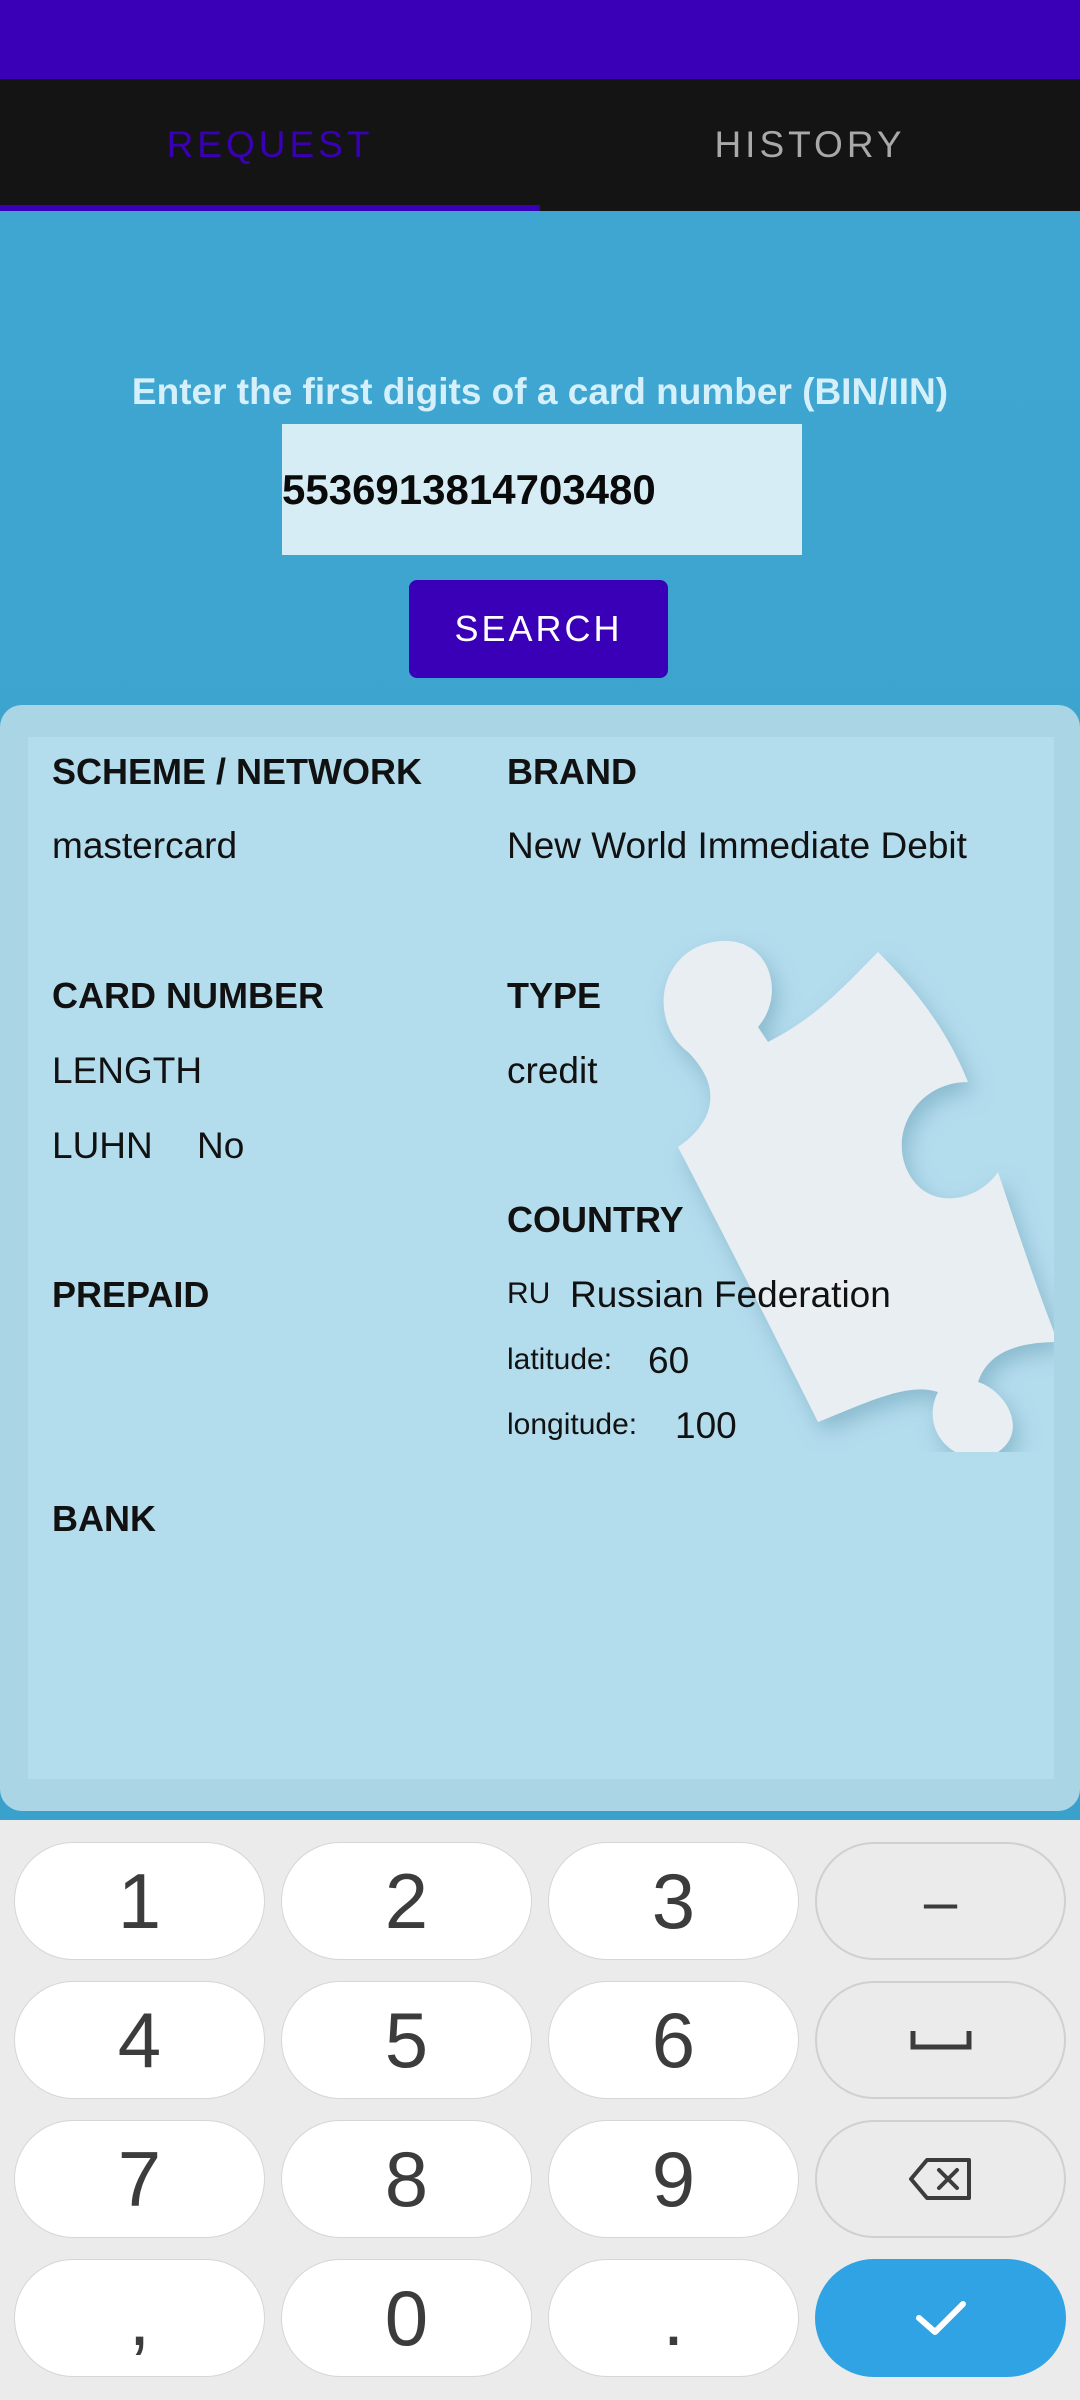  Describe the element at coordinates (221, 1145) in the screenshot. I see `luhn-value: No` at that location.